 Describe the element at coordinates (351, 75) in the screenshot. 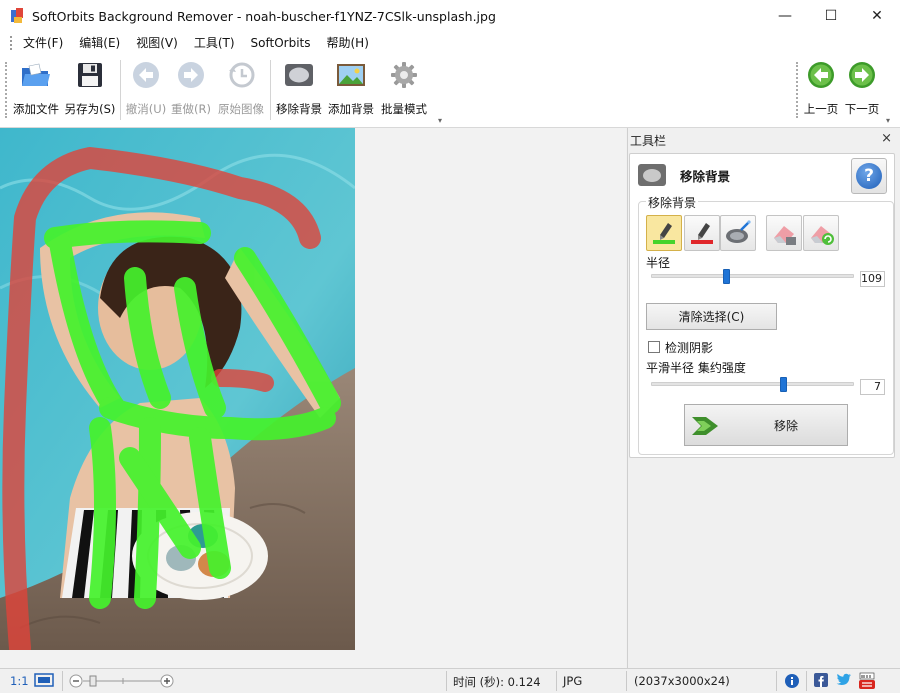

I see `landscape-image-icon` at that location.